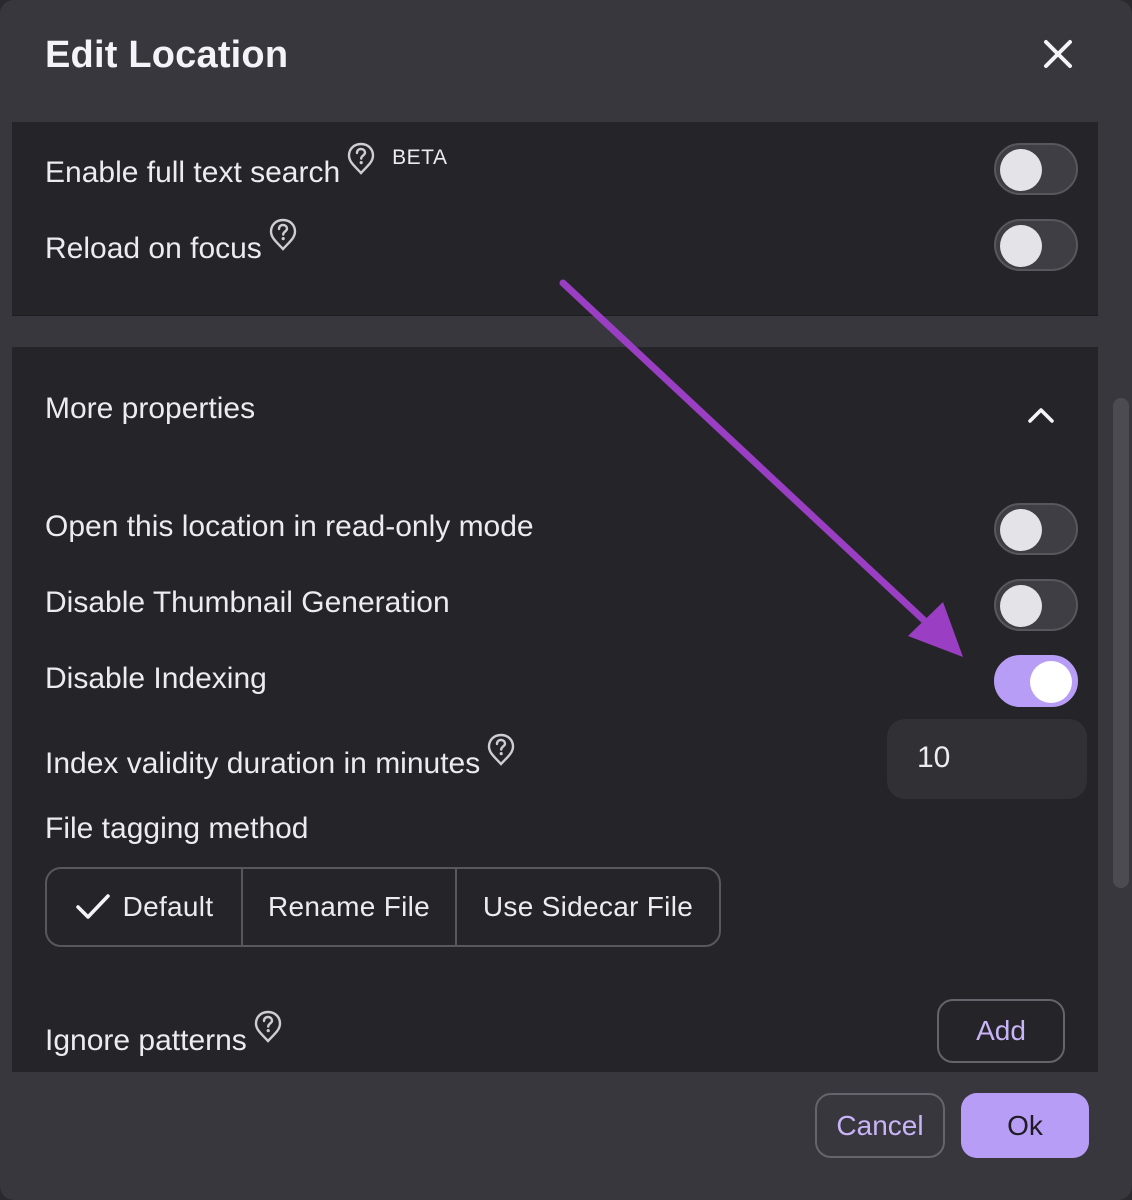  What do you see at coordinates (193, 172) in the screenshot?
I see `full-text-search-label: Enable full text search` at bounding box center [193, 172].